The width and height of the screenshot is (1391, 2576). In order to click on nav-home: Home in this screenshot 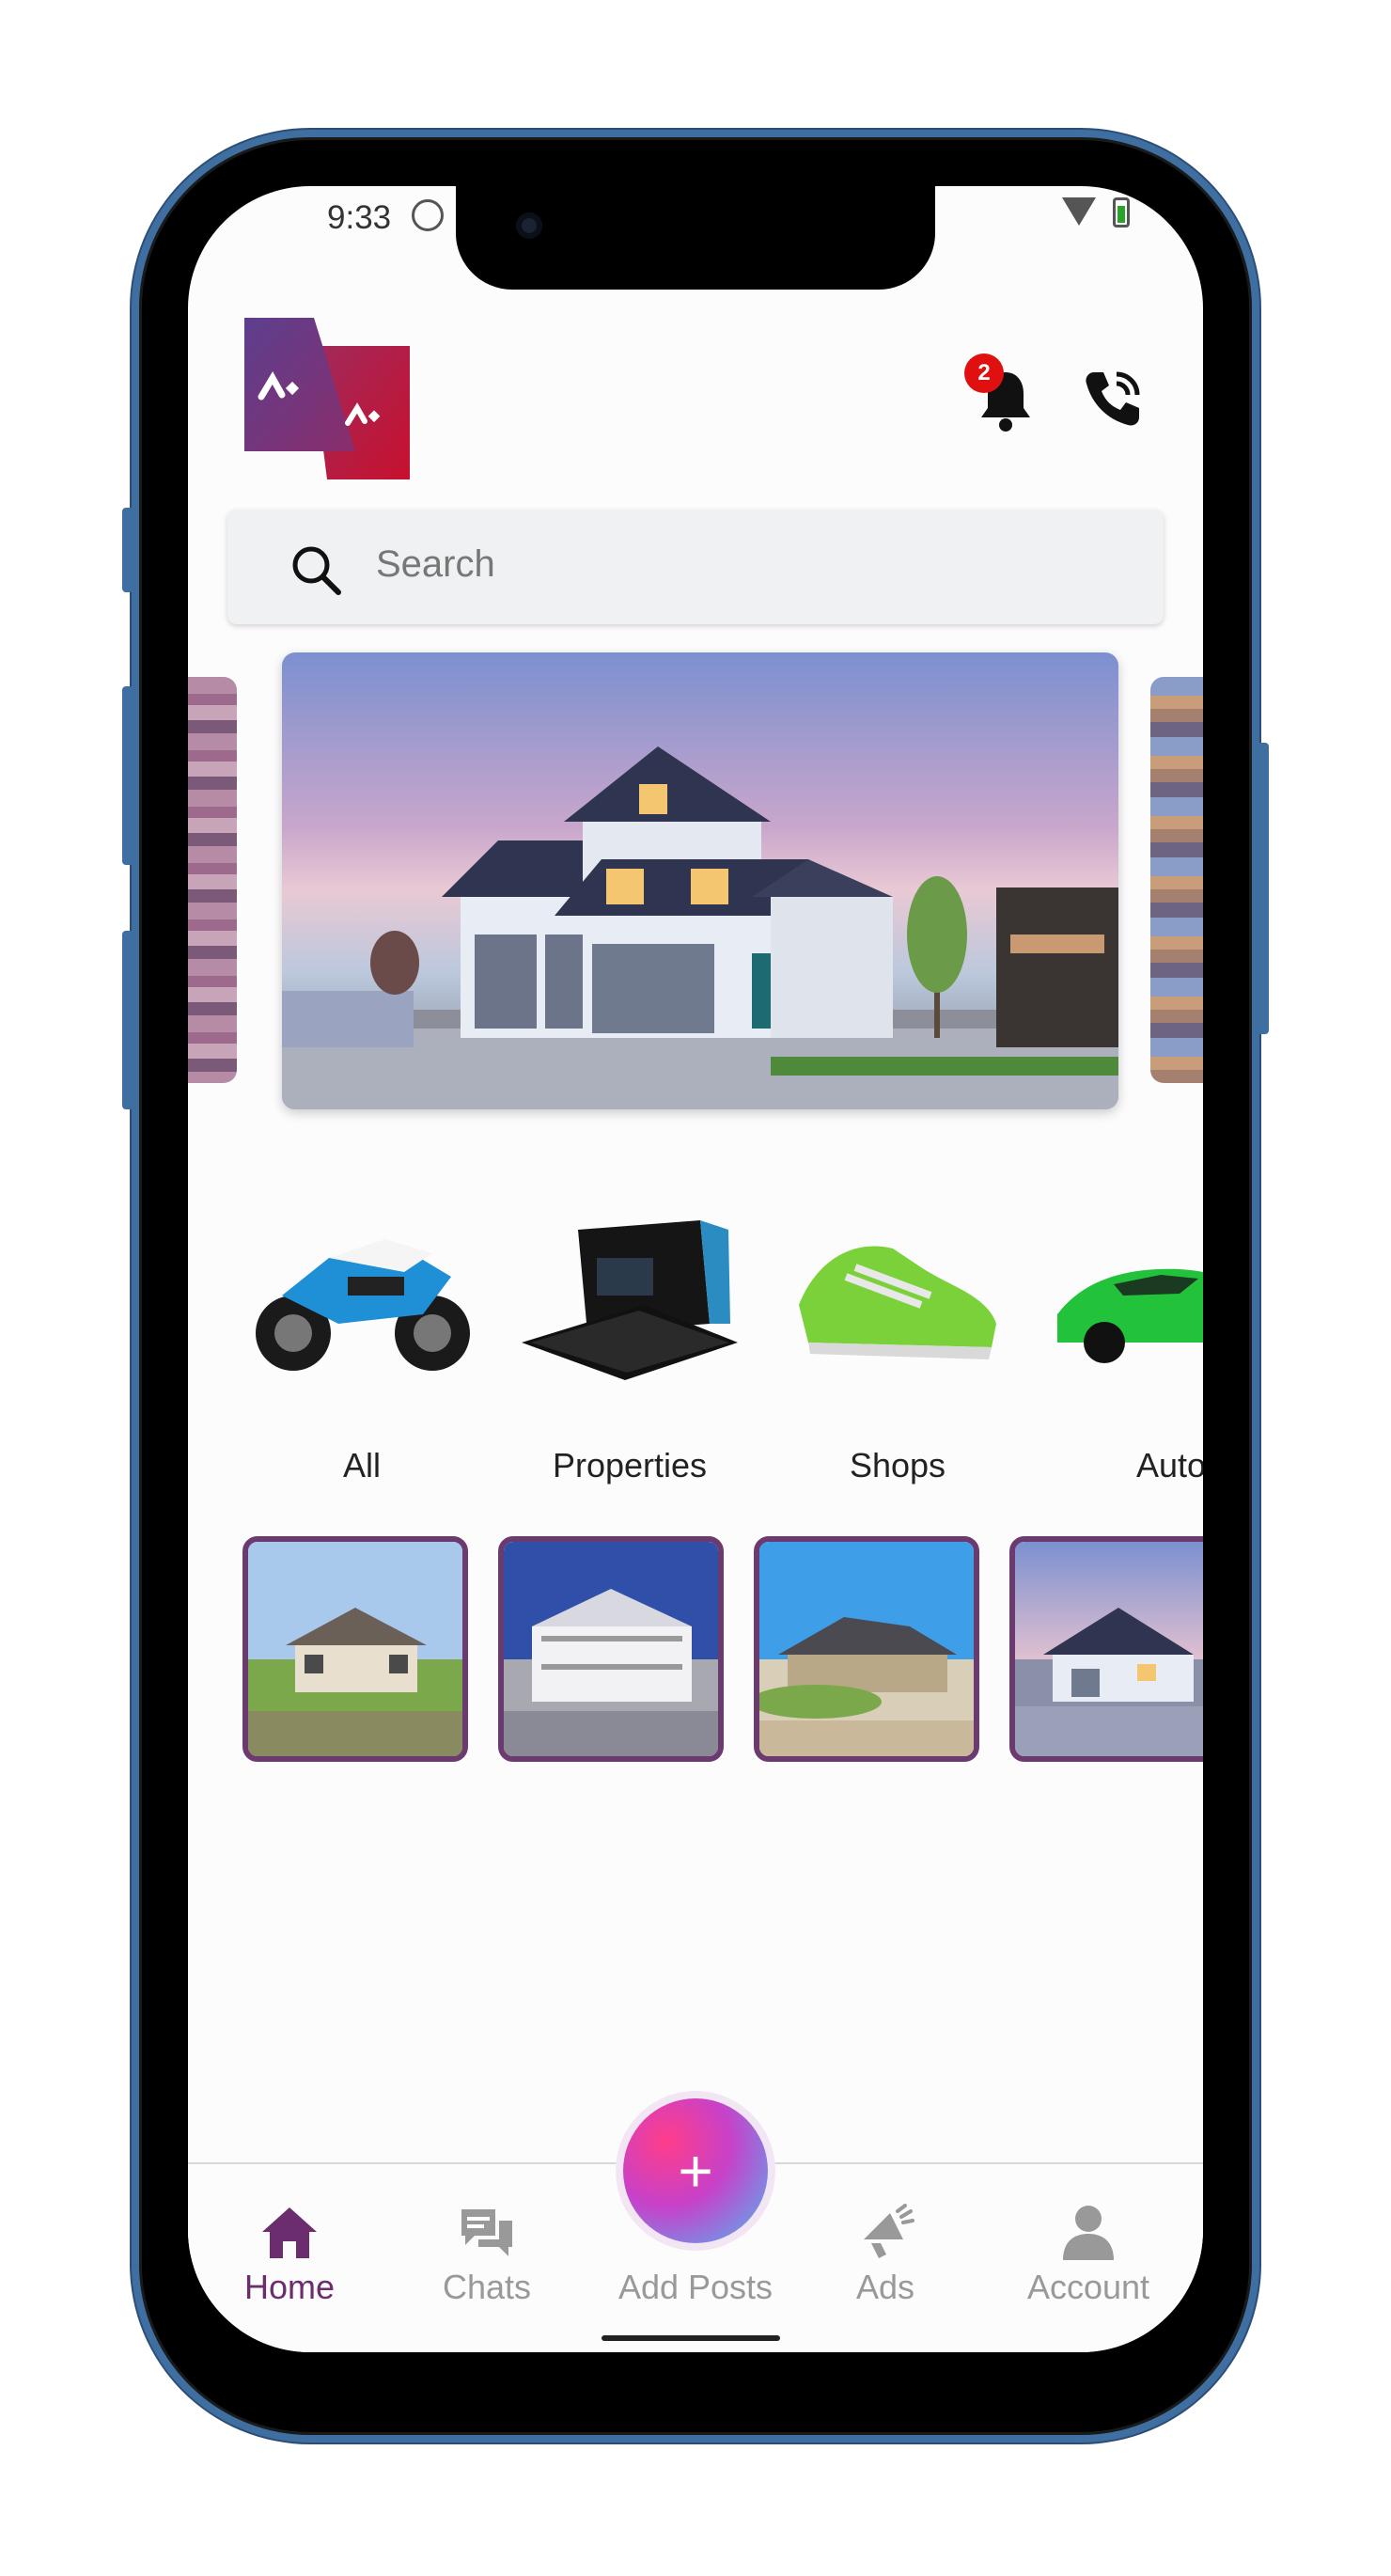, I will do `click(289, 2255)`.